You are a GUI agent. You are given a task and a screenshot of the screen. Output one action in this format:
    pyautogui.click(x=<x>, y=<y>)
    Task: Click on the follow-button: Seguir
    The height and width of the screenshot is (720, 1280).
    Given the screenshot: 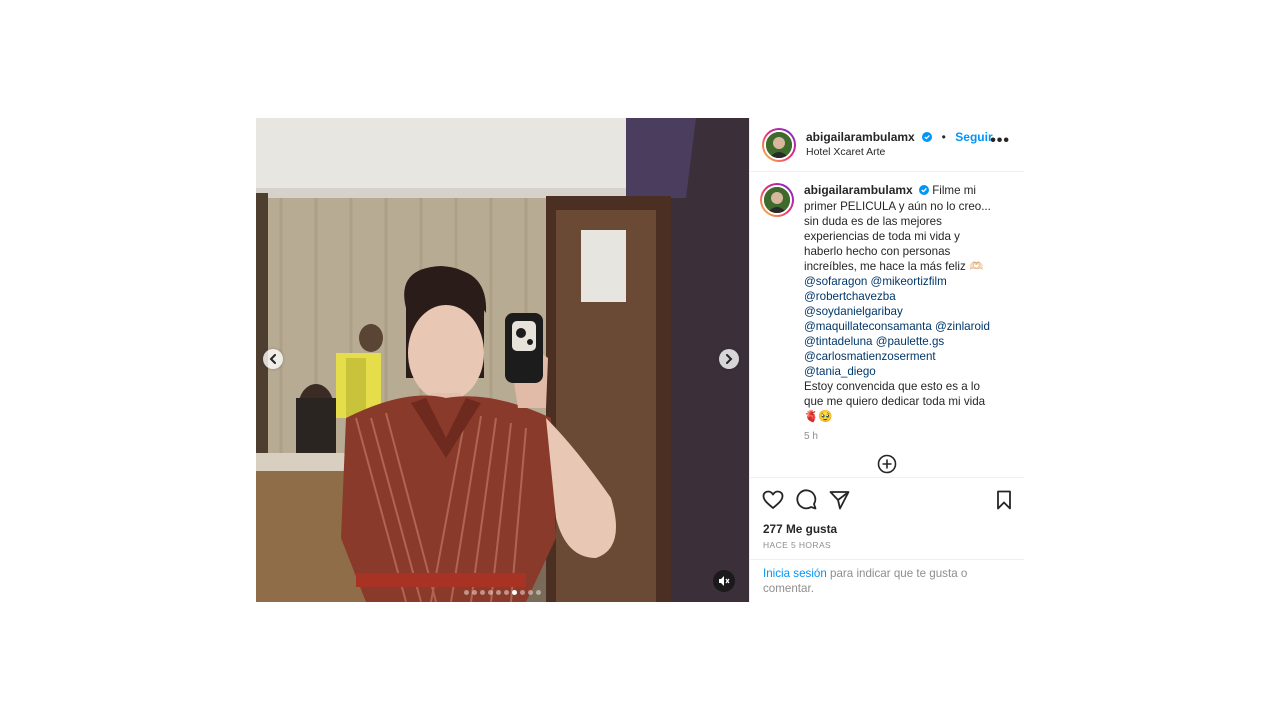 What is the action you would take?
    pyautogui.click(x=973, y=137)
    